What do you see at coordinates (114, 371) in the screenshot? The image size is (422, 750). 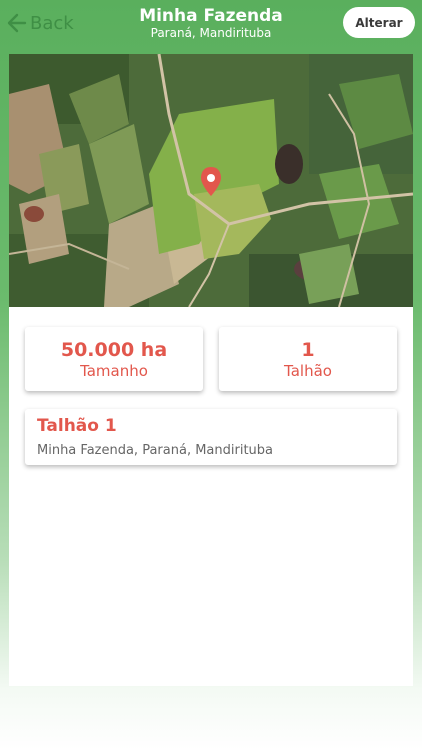 I see `stat-label: Tamanho` at bounding box center [114, 371].